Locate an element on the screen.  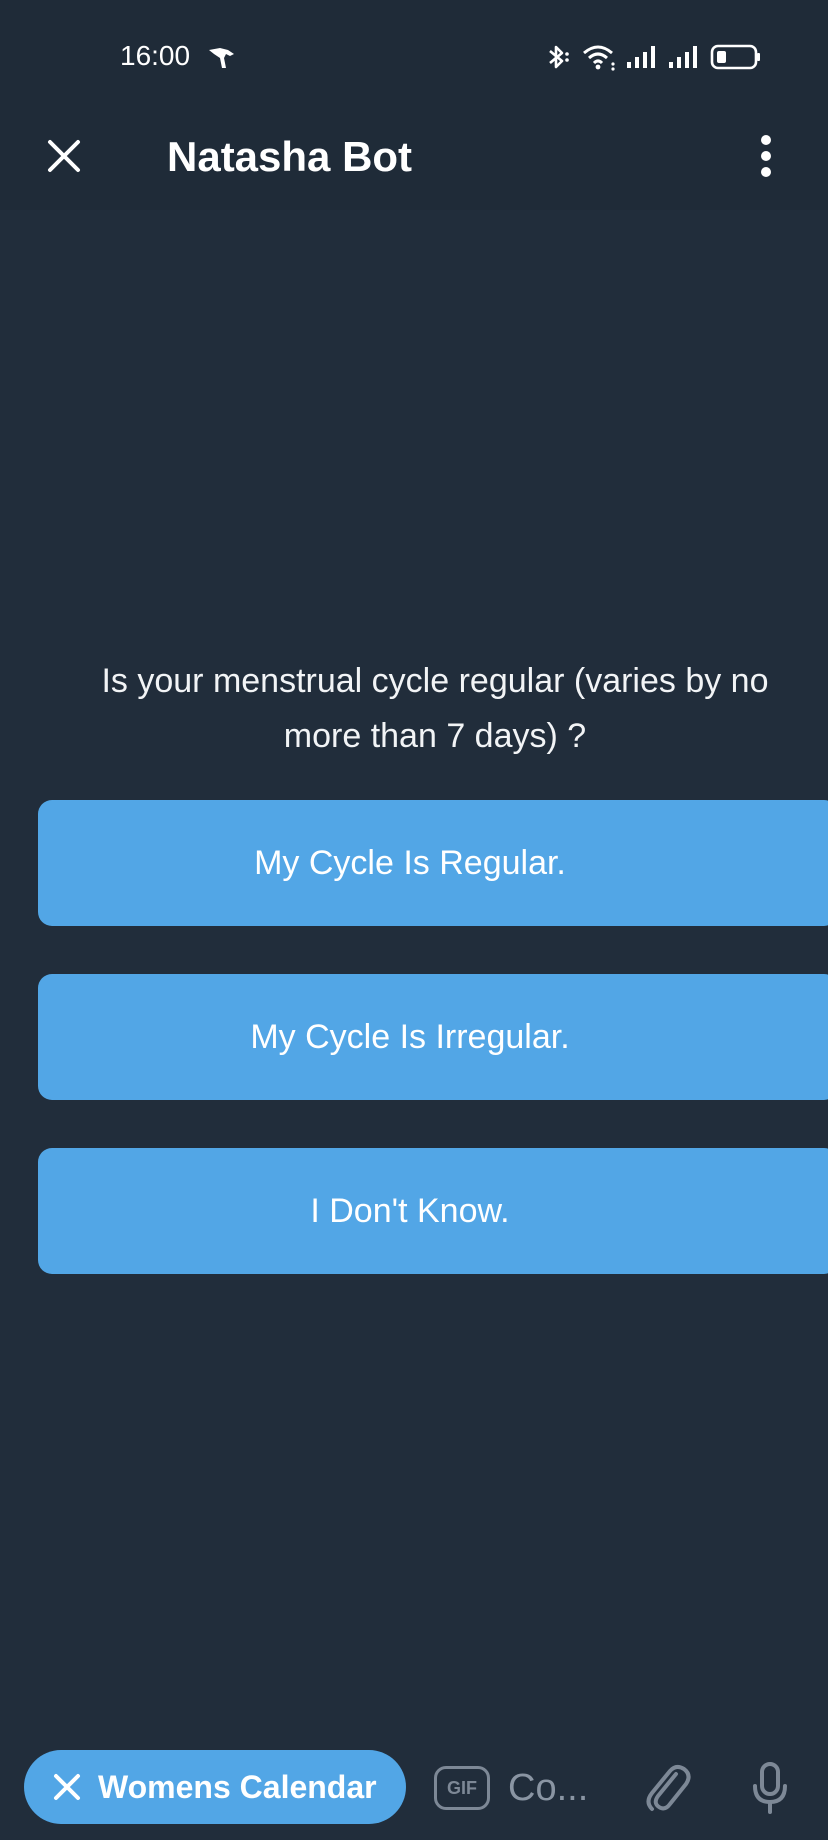
reply-label: My Cycle Is Irregular. is located at coordinates (410, 1036).